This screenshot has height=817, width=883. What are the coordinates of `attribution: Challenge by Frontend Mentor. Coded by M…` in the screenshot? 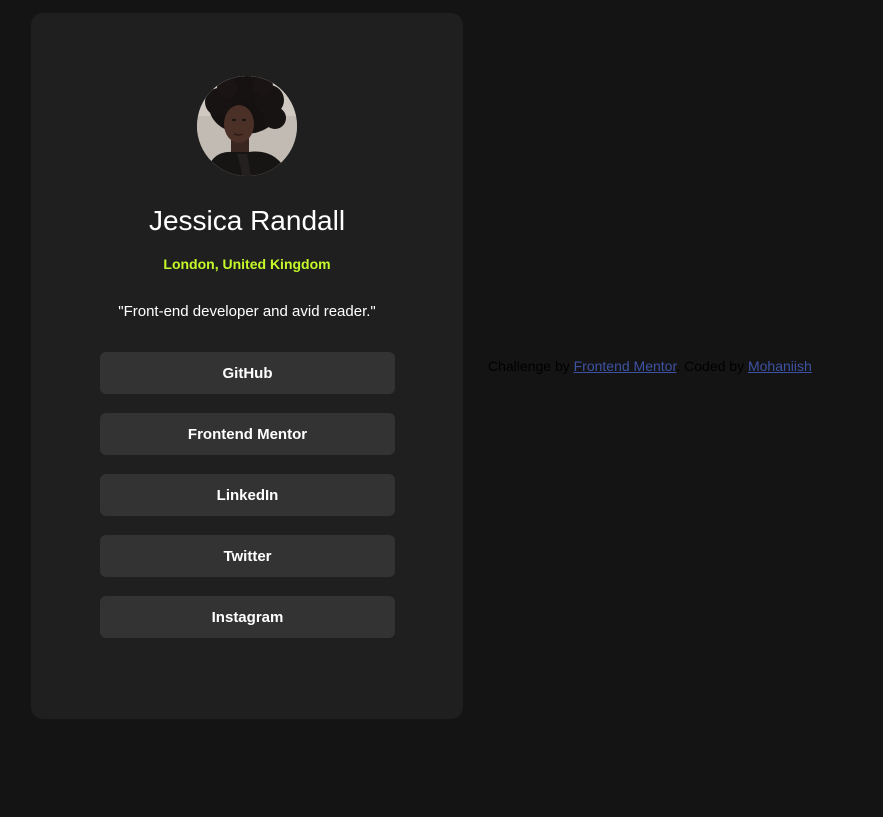 It's located at (650, 366).